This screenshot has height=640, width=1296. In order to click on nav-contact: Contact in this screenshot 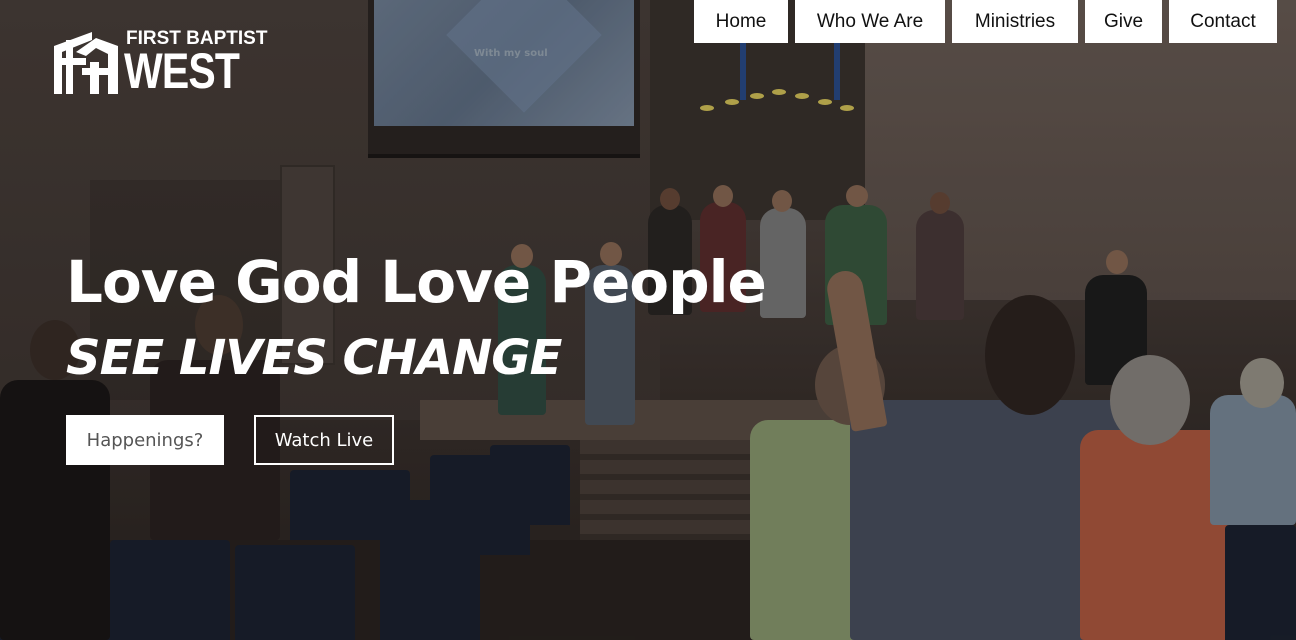, I will do `click(1223, 21)`.